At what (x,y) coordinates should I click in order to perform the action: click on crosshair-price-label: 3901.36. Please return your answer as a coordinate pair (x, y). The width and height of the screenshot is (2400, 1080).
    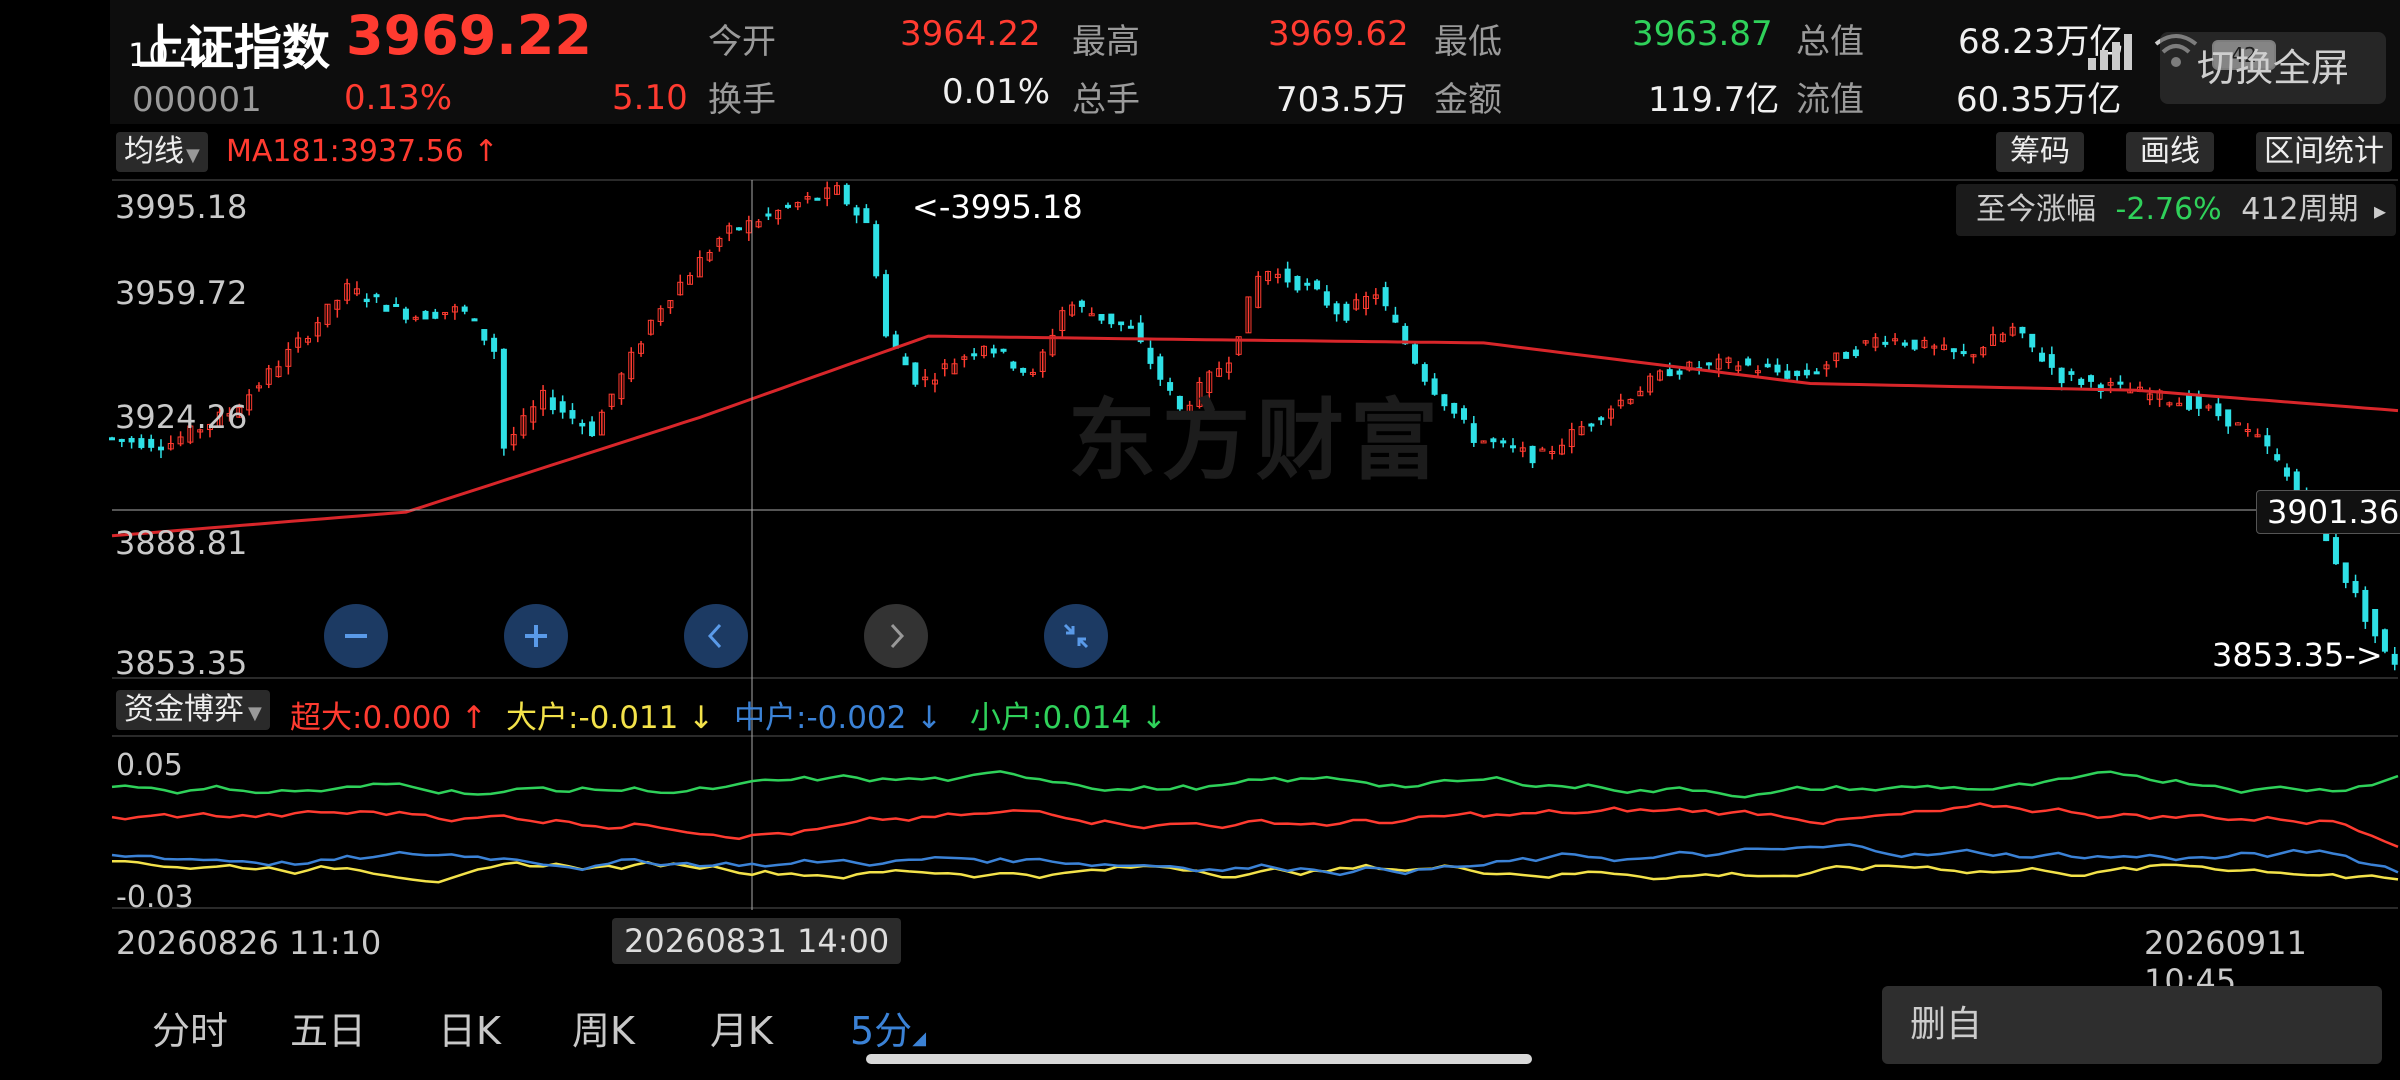
    Looking at the image, I should click on (2328, 512).